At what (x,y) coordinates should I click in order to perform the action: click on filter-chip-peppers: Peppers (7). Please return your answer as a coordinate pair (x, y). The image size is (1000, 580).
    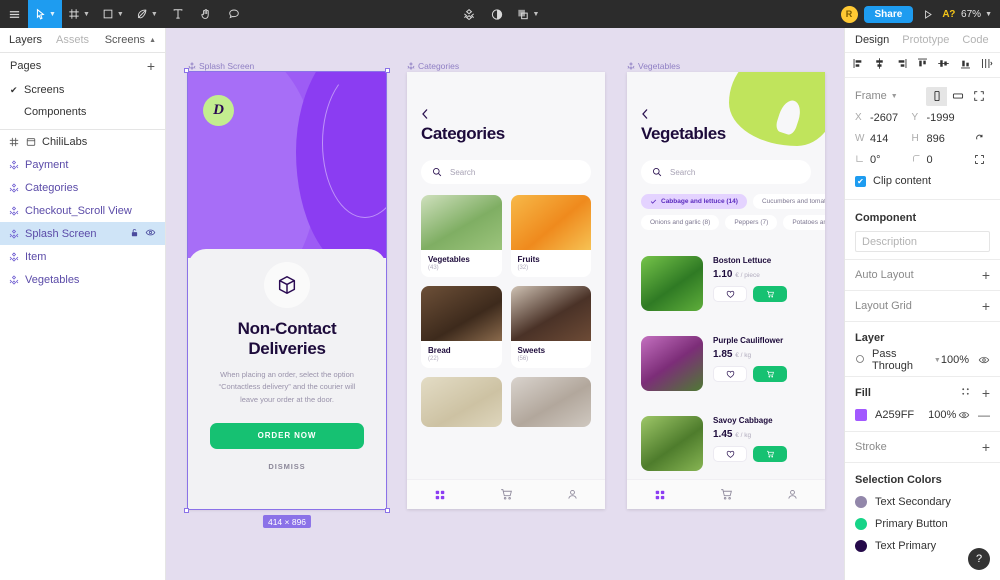
    Looking at the image, I should click on (751, 222).